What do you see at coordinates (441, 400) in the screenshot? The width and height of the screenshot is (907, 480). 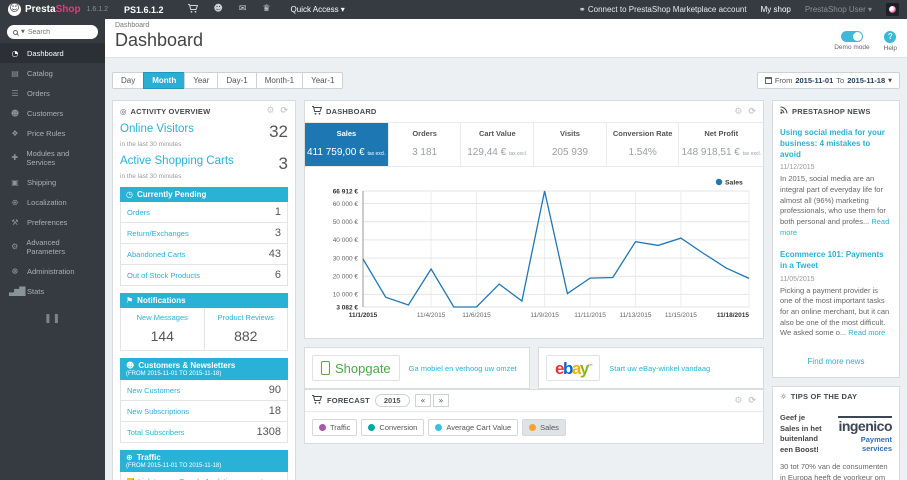 I see `forecast-next-button: »` at bounding box center [441, 400].